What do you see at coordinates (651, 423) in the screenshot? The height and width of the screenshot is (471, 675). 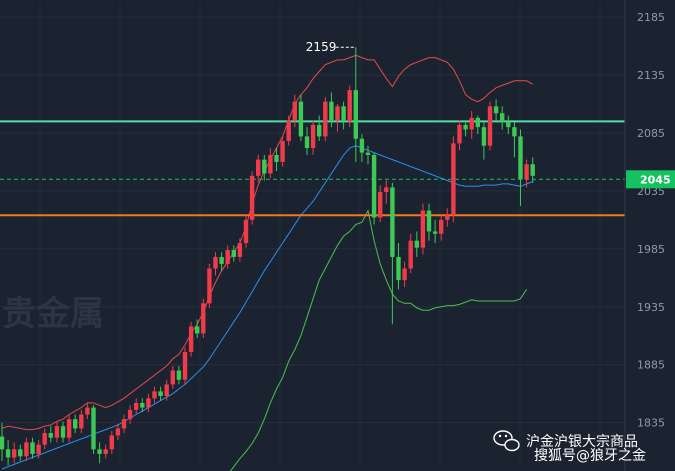 I see `y-tick-label: 1835` at bounding box center [651, 423].